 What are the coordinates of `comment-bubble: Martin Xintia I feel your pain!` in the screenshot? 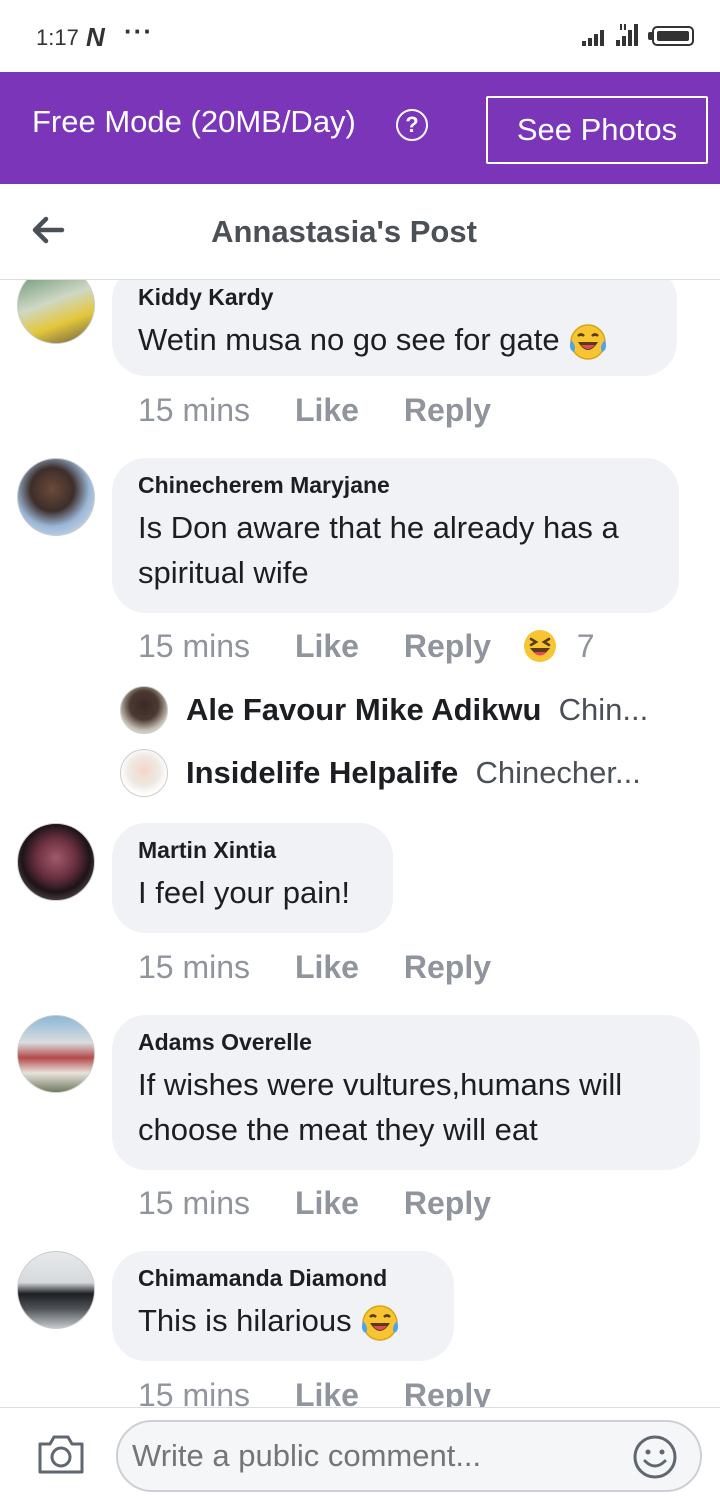 It's located at (252, 878).